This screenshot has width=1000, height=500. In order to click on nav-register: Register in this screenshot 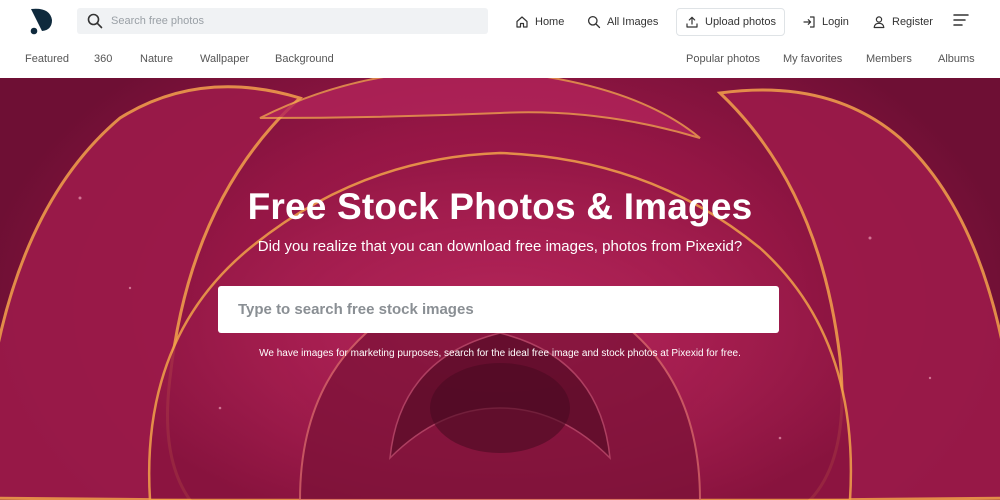, I will do `click(902, 22)`.